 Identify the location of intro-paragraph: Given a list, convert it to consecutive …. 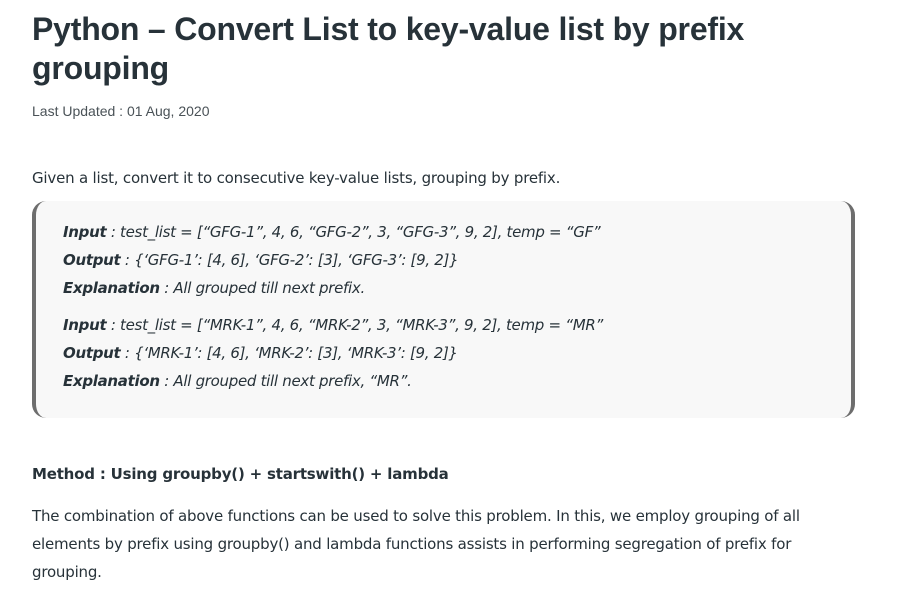
(296, 178).